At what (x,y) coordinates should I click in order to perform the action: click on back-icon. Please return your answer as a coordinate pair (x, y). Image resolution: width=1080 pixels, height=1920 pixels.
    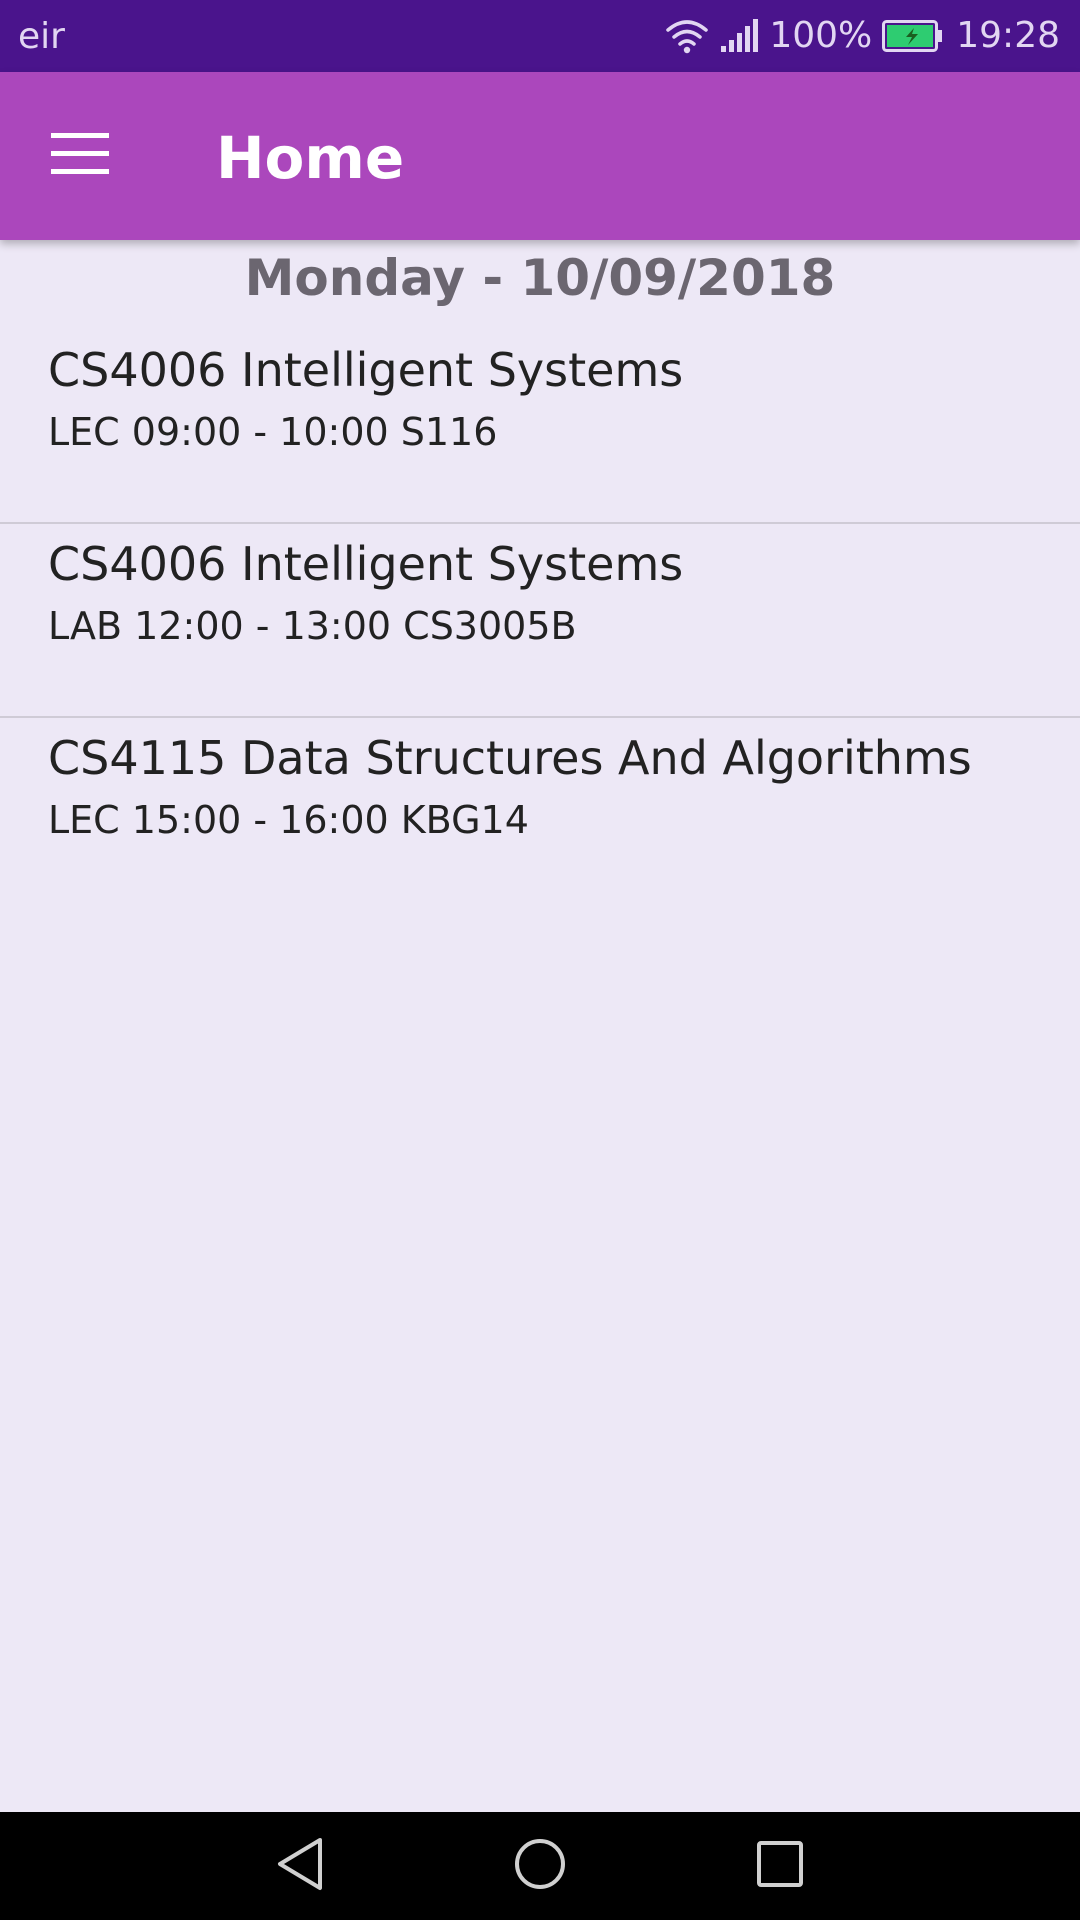
    Looking at the image, I should click on (300, 1866).